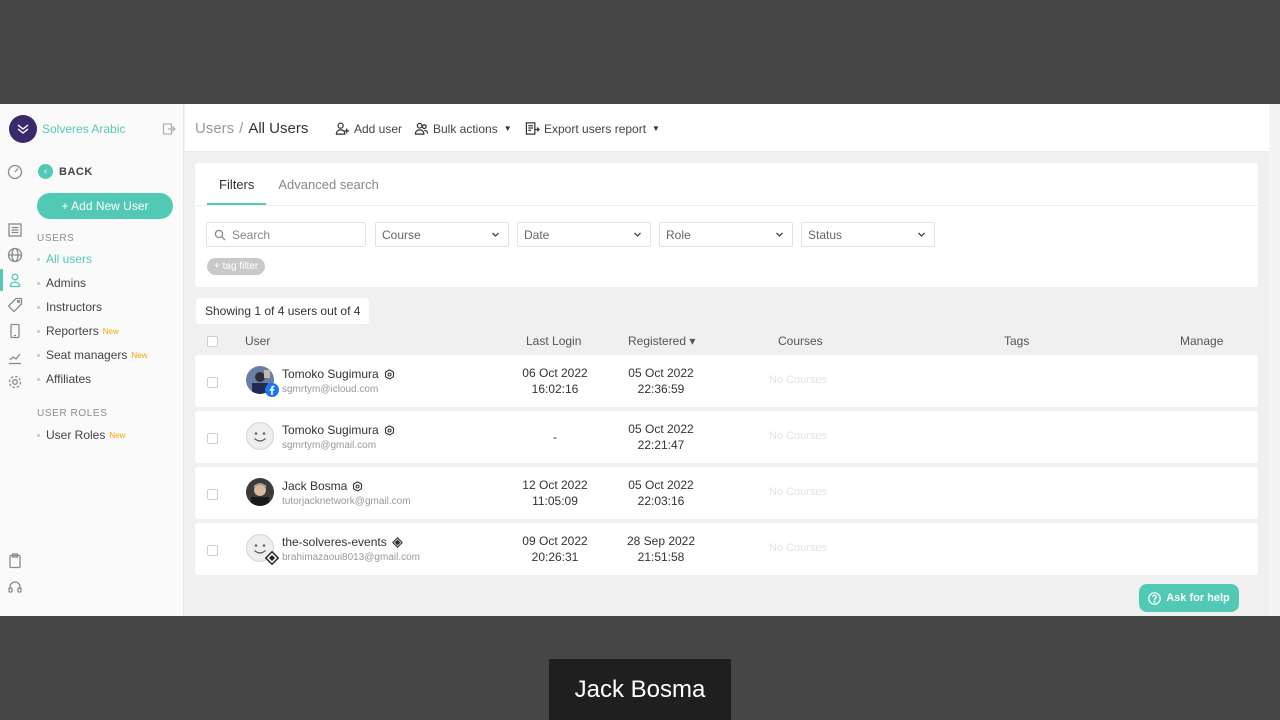 The width and height of the screenshot is (1280, 720). What do you see at coordinates (84, 129) in the screenshot?
I see `brand-name: Solveres Arabic` at bounding box center [84, 129].